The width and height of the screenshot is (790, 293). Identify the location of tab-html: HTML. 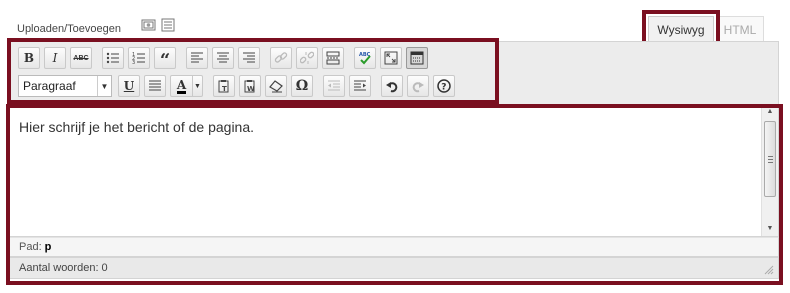
(740, 30).